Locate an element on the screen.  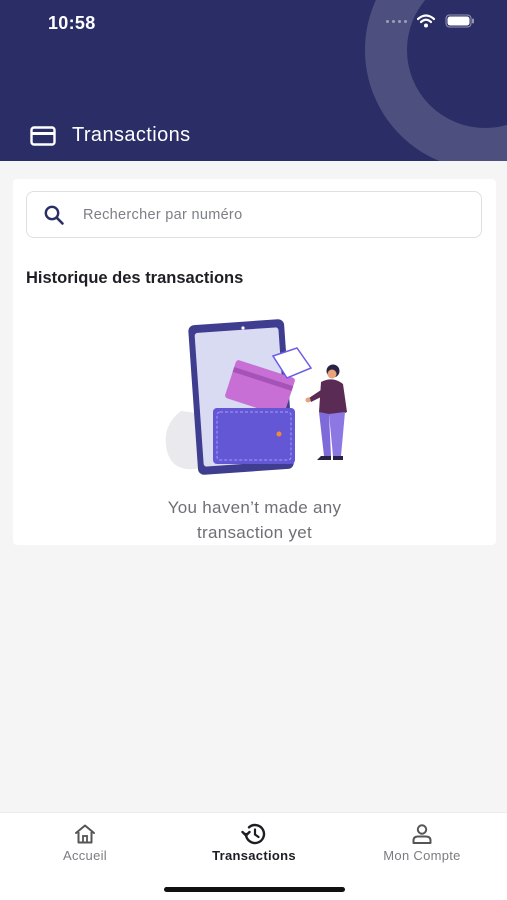
header-title-row: Transactions is located at coordinates (110, 135).